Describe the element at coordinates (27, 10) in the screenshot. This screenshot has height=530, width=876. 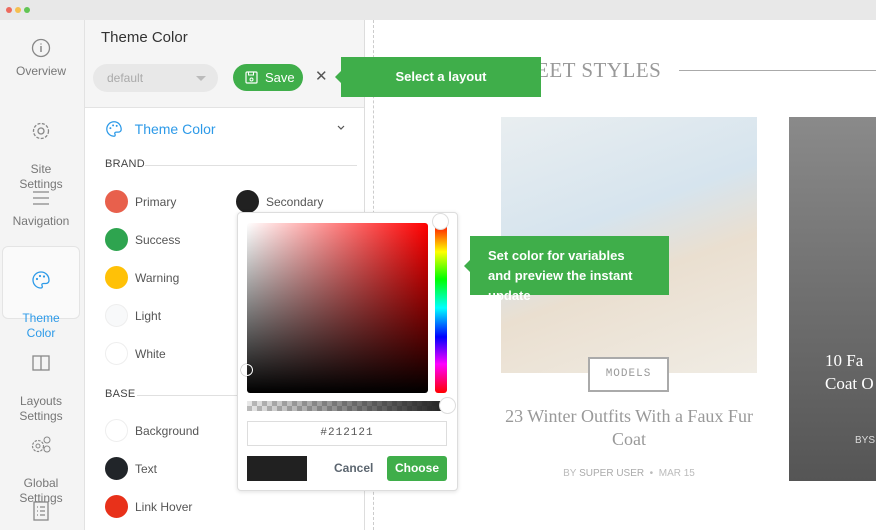
I see `maximize-window-button` at that location.